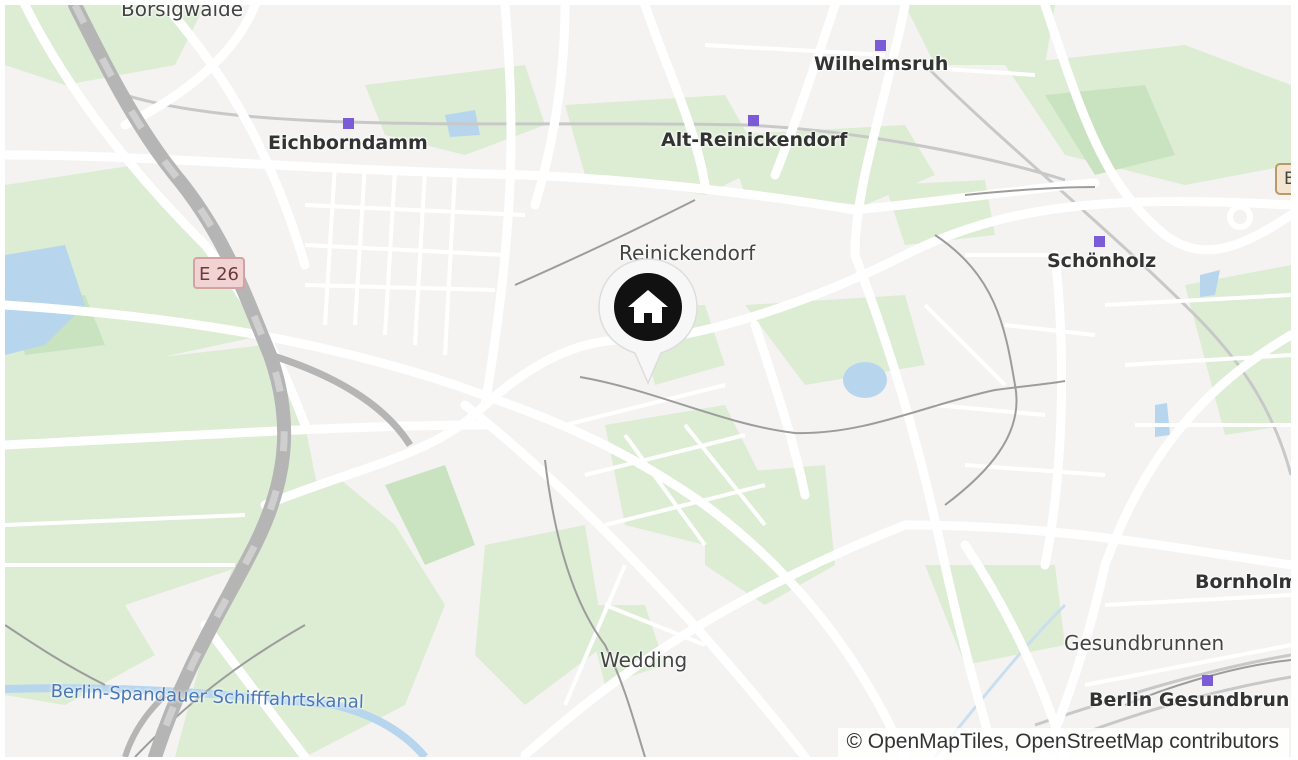 The image size is (1298, 760). I want to click on label-gesundbrunnen: Gesundbrunnen, so click(1144, 643).